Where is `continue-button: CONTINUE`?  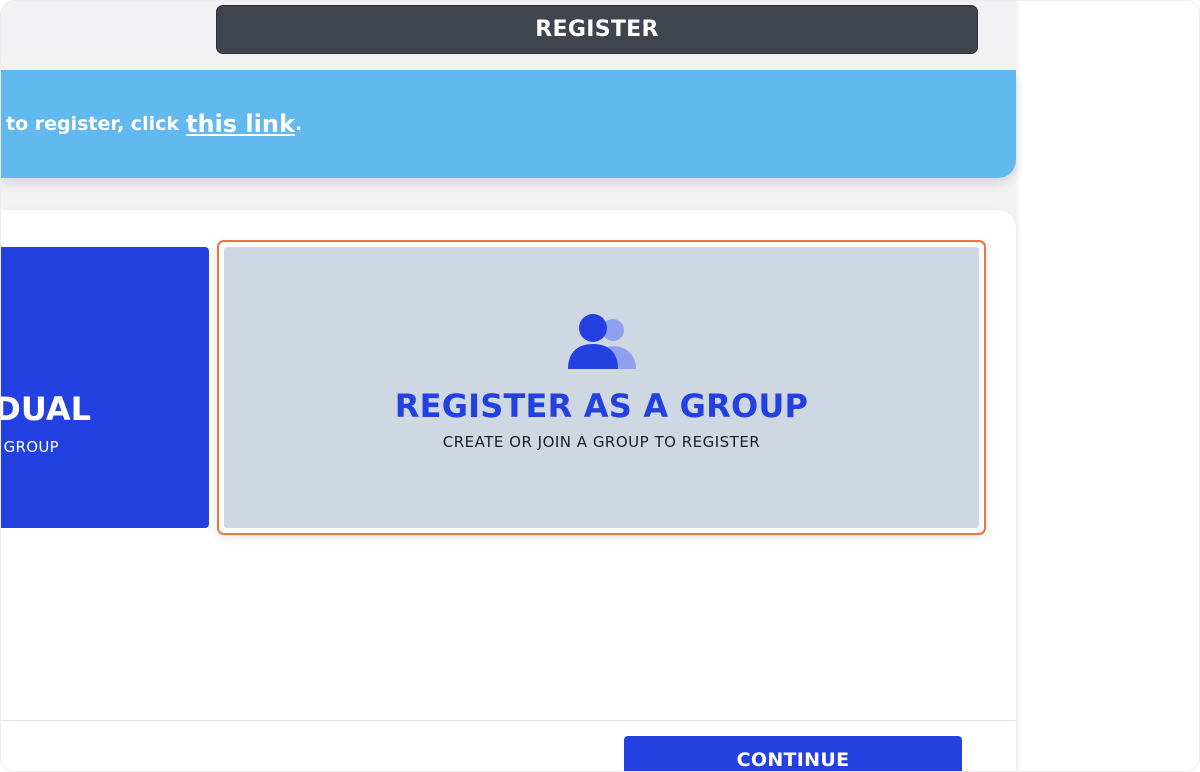
continue-button: CONTINUE is located at coordinates (793, 753).